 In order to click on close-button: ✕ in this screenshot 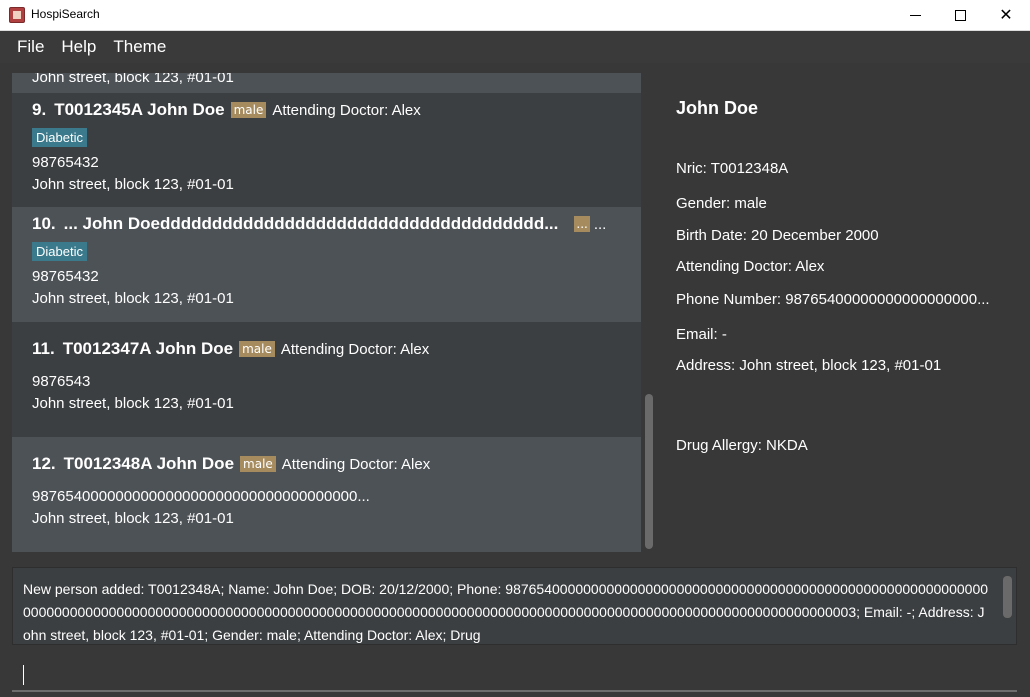, I will do `click(1006, 15)`.